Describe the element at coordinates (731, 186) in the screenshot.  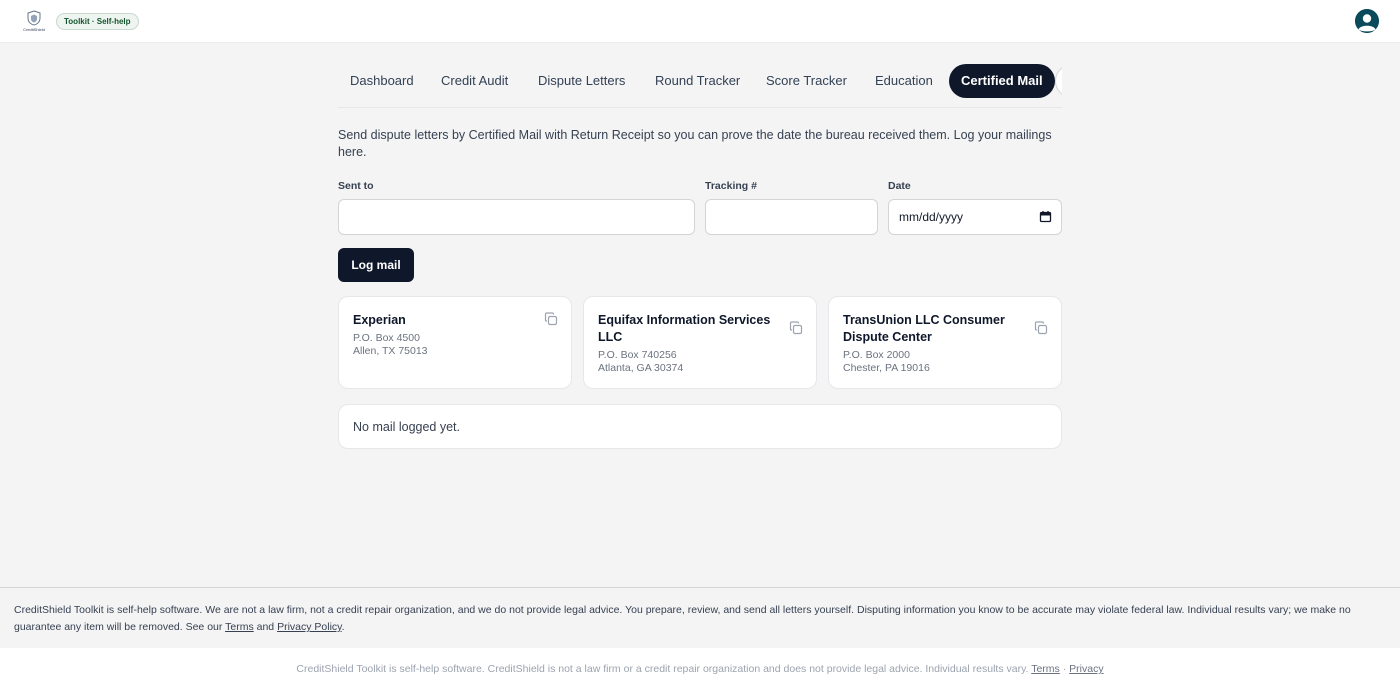
I see `tracking-label: Tracking #` at that location.